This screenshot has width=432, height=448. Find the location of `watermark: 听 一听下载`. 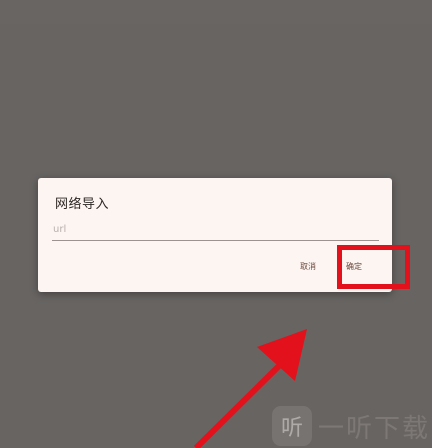

watermark: 听 一听下载 is located at coordinates (351, 426).